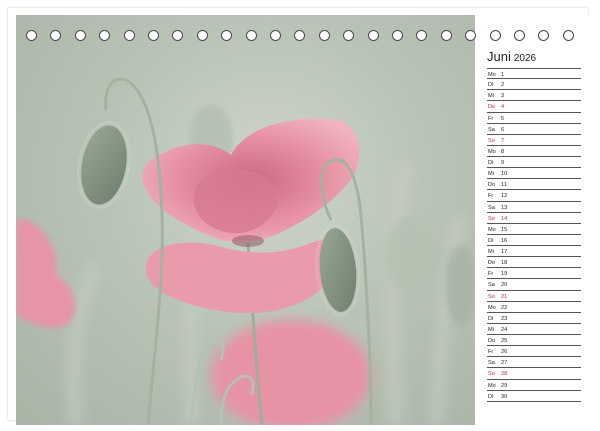 Image resolution: width=600 pixels, height=431 pixels. What do you see at coordinates (503, 75) in the screenshot?
I see `day-number: 1` at bounding box center [503, 75].